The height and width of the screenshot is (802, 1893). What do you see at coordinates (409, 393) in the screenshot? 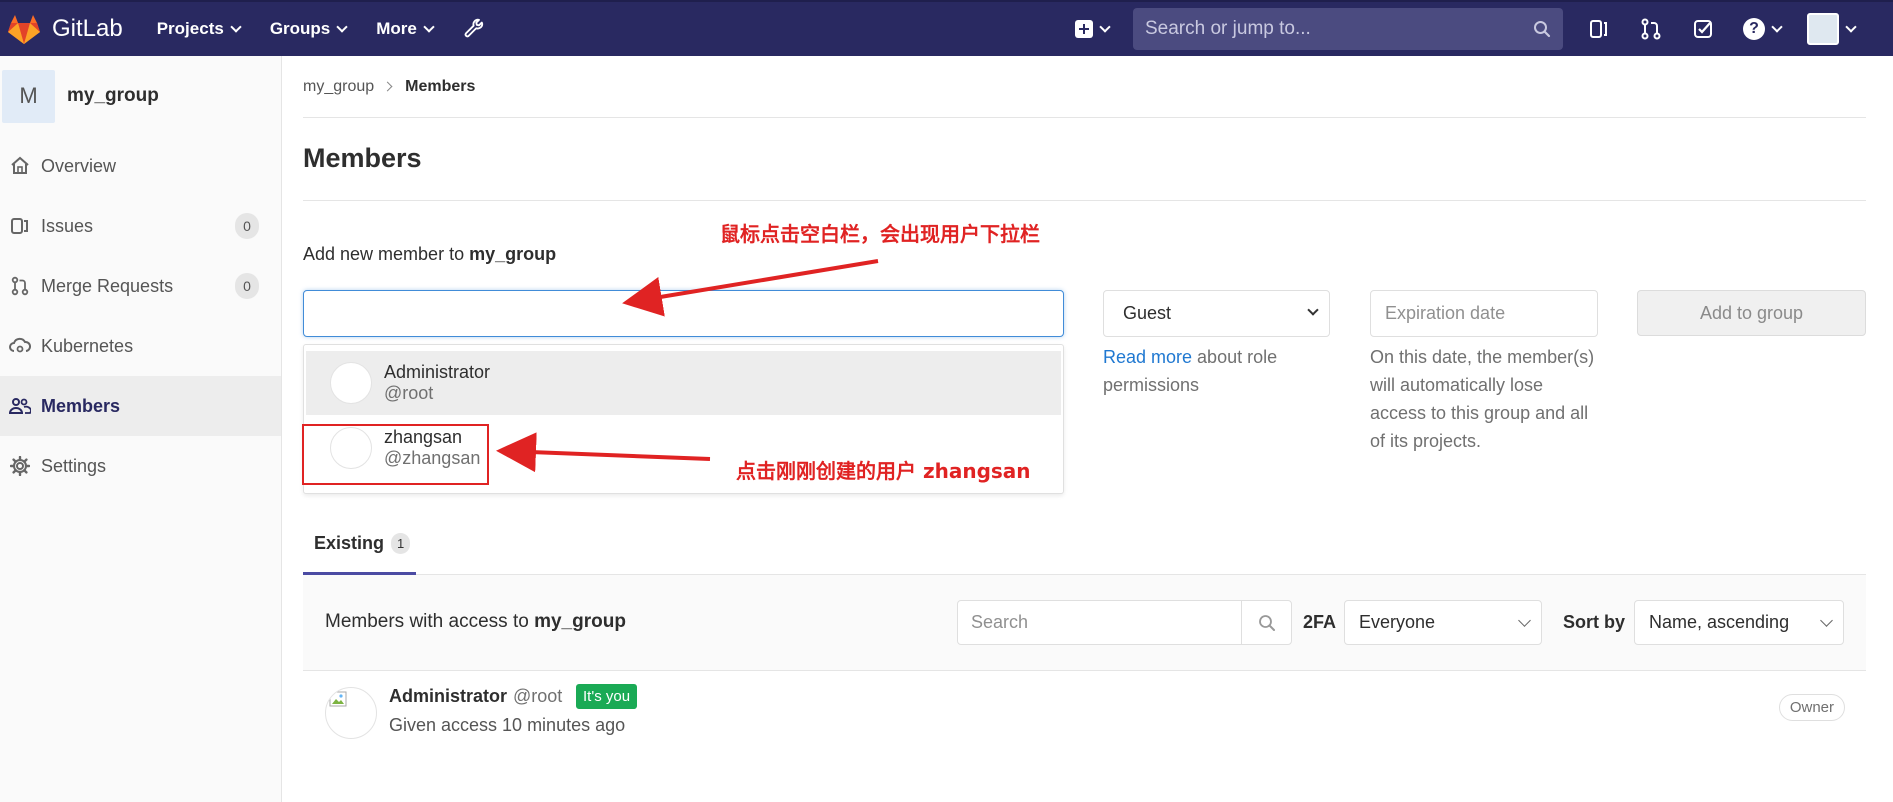
I see `suggestion-username: @root` at bounding box center [409, 393].